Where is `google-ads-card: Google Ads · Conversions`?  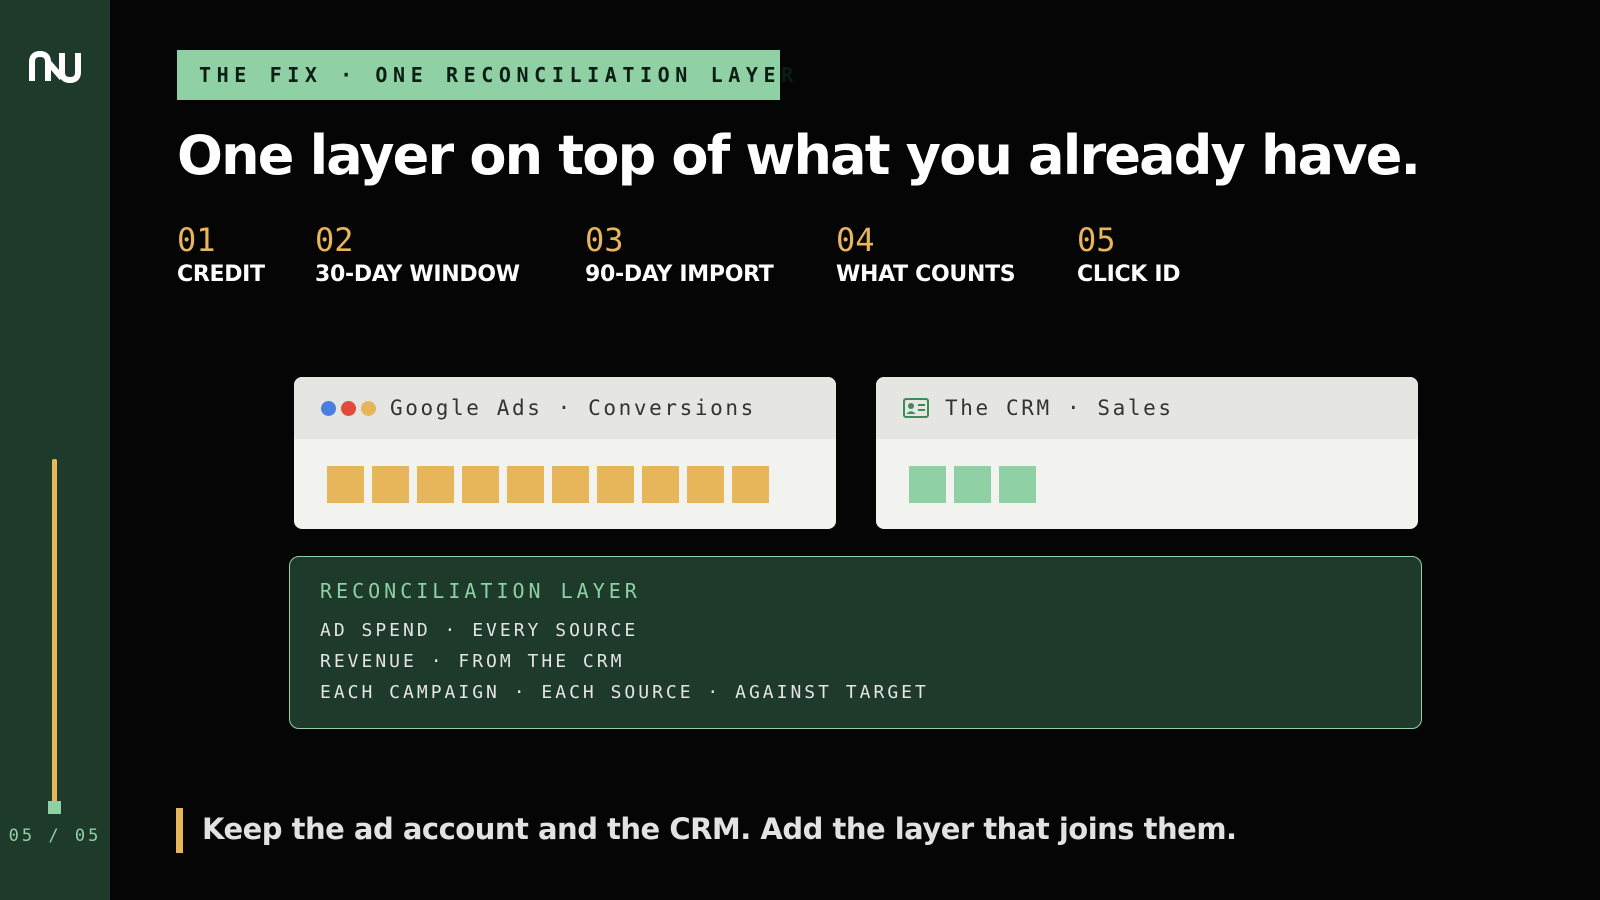
google-ads-card: Google Ads · Conversions is located at coordinates (565, 453).